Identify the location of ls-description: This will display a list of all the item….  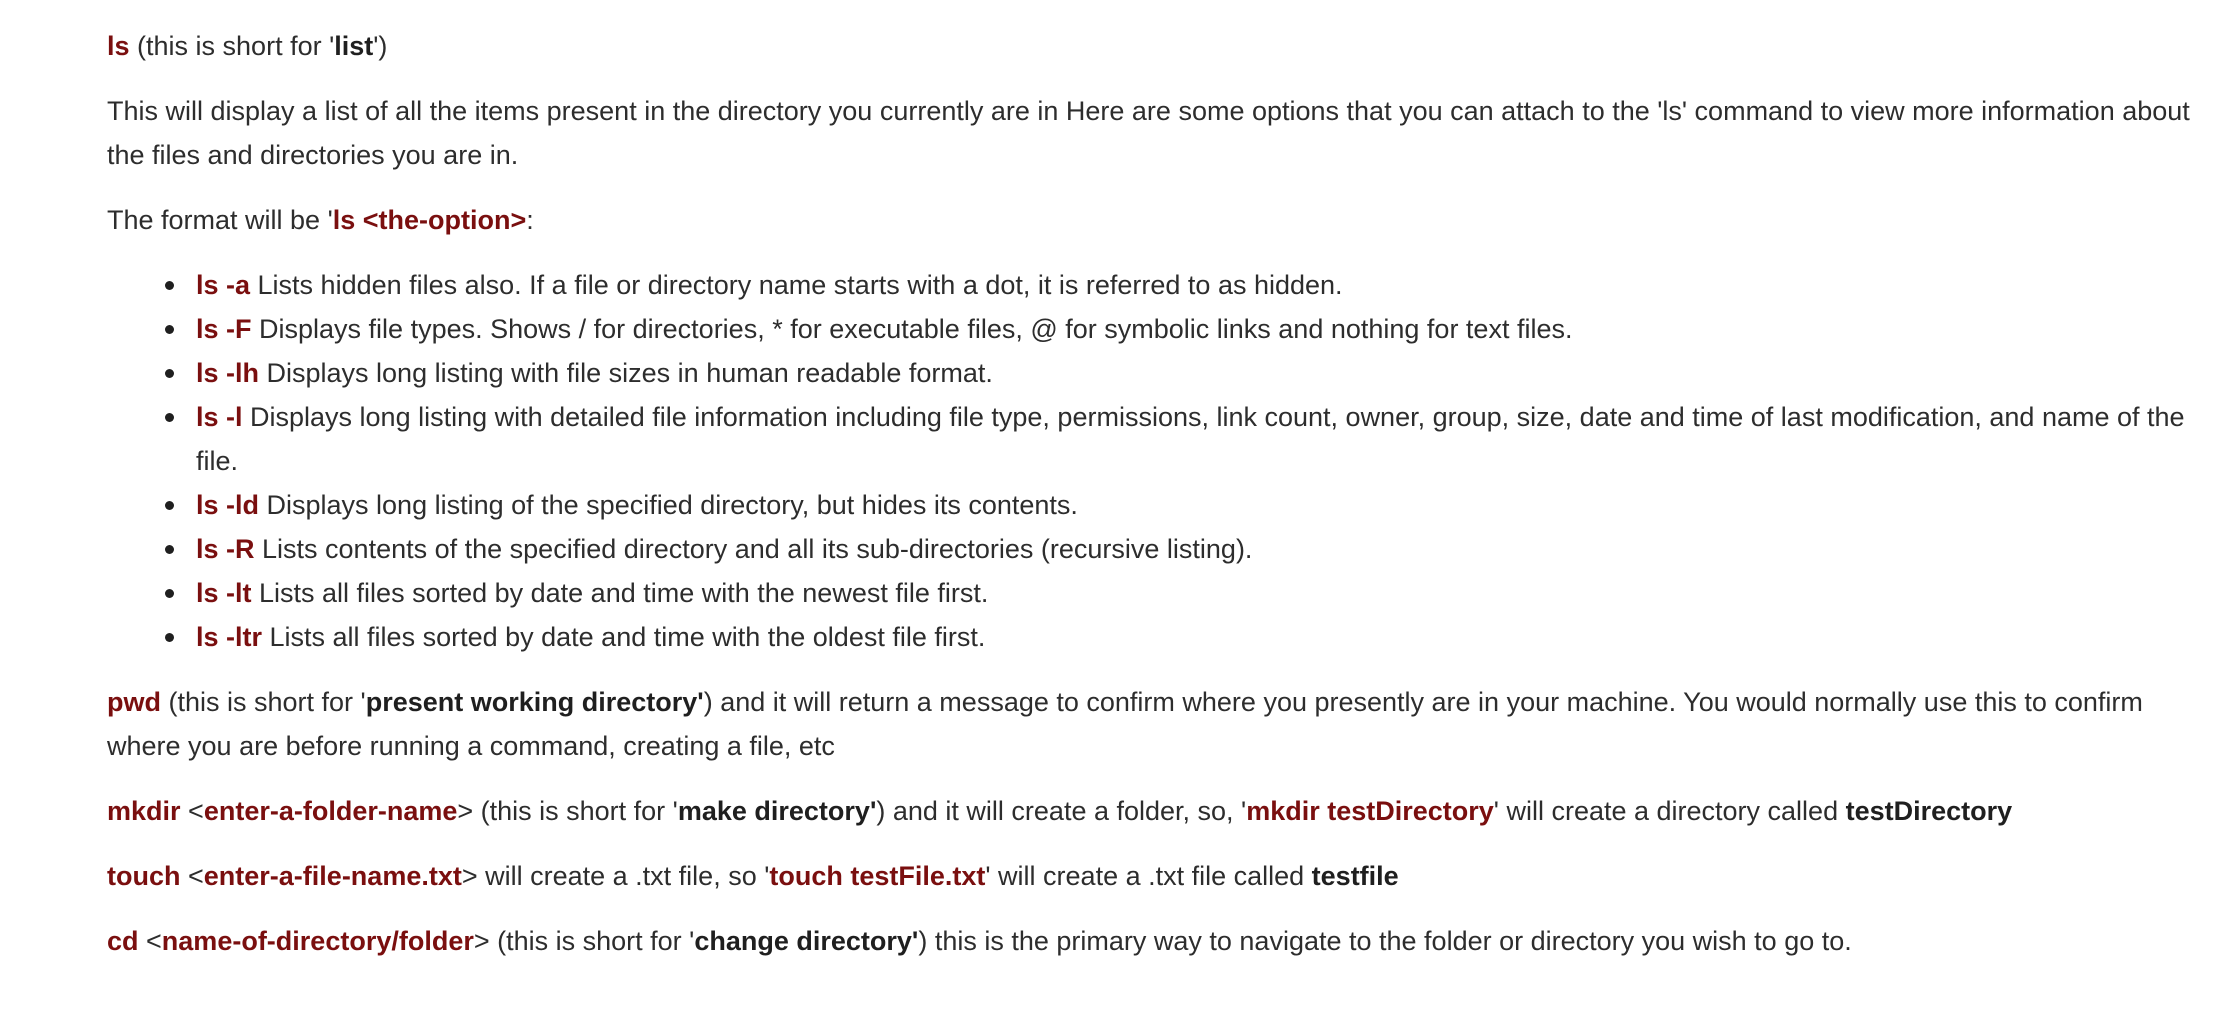
(1148, 133).